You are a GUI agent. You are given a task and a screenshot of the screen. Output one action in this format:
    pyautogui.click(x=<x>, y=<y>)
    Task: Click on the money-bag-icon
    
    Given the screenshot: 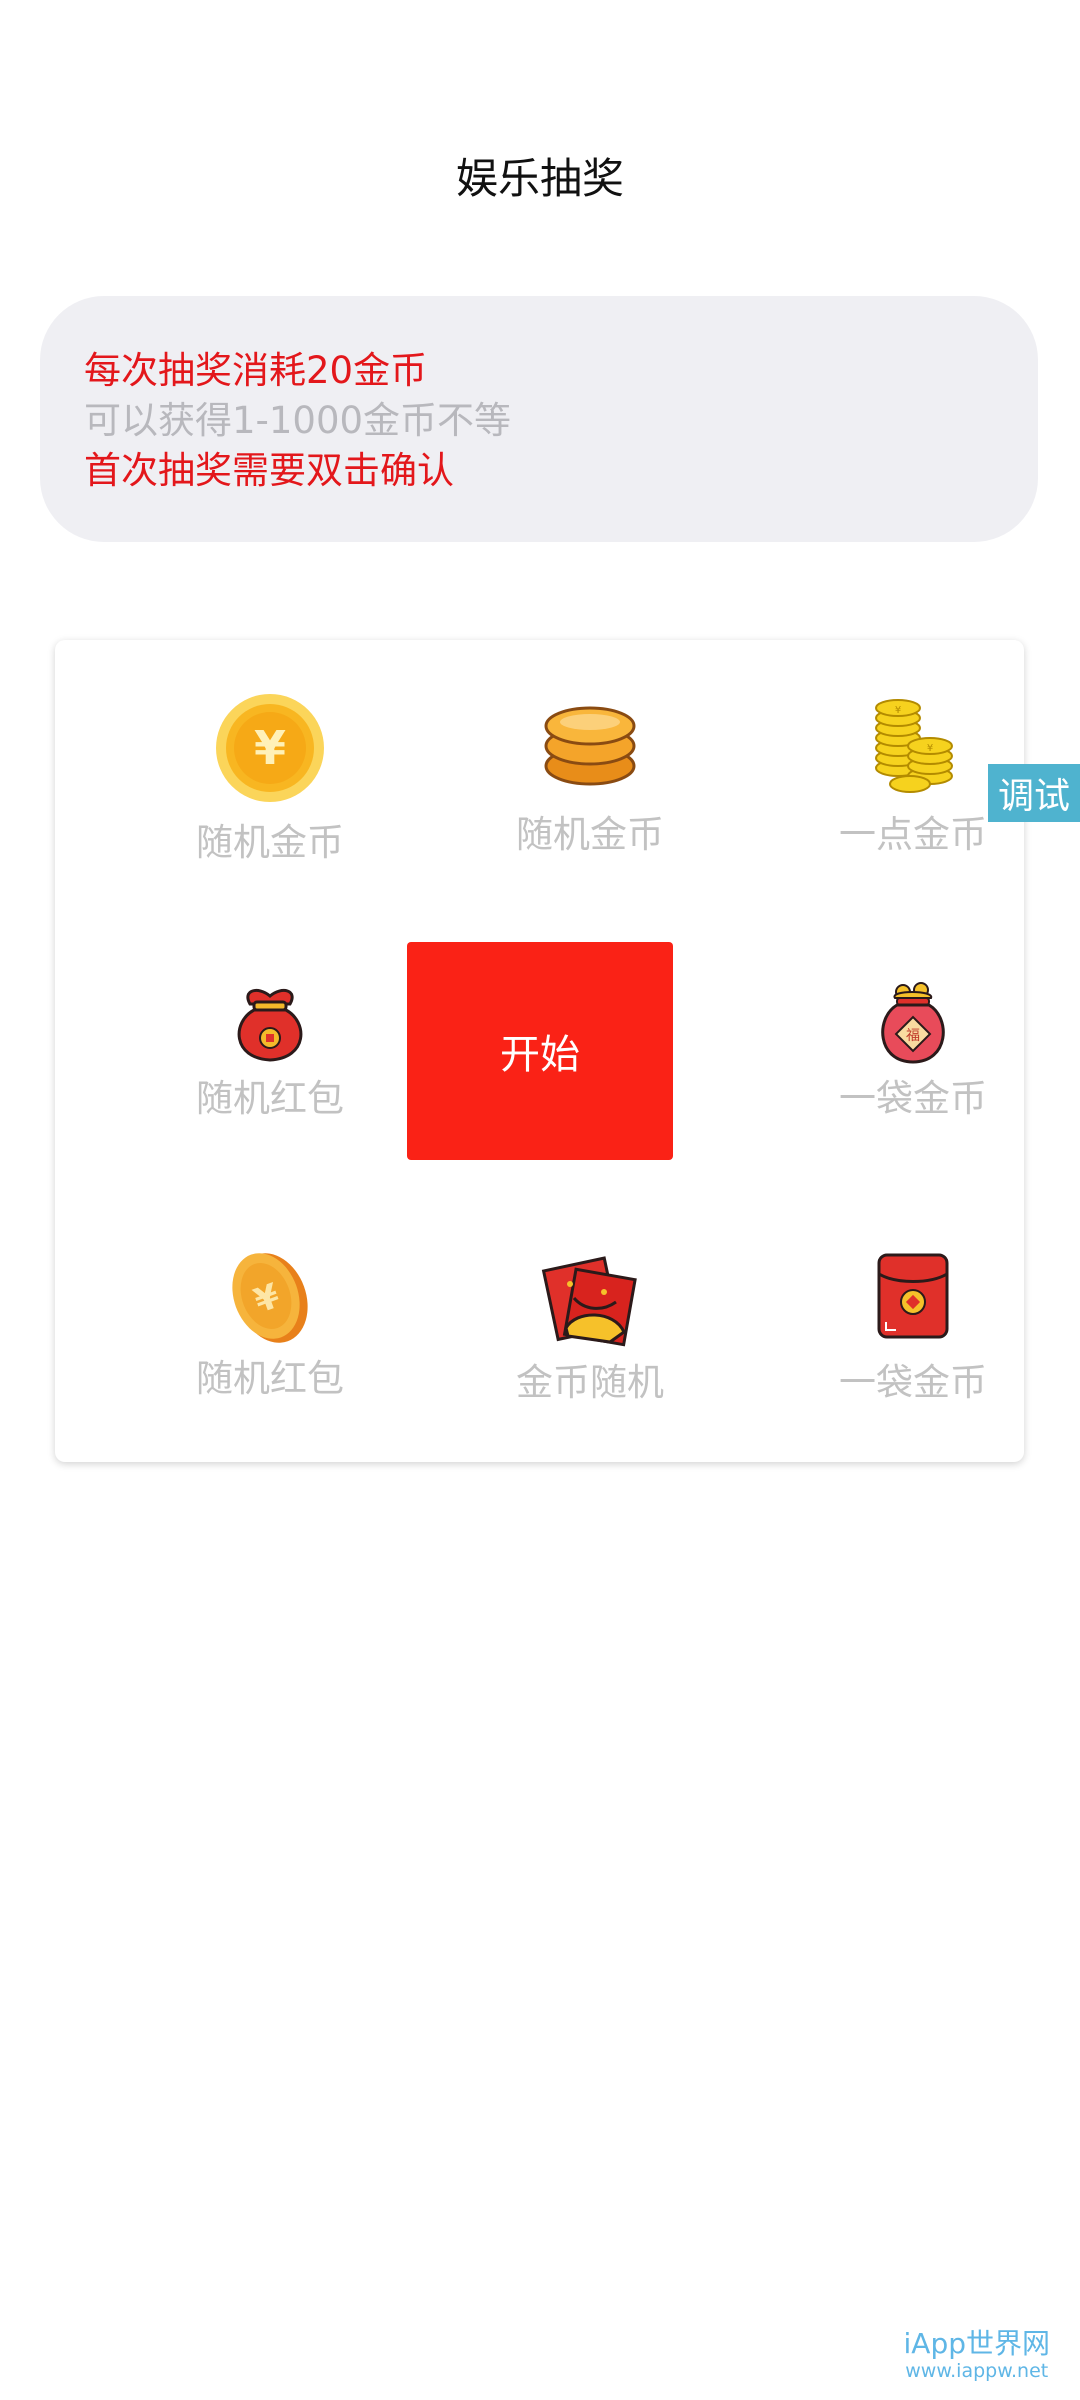 What is the action you would take?
    pyautogui.click(x=270, y=1025)
    